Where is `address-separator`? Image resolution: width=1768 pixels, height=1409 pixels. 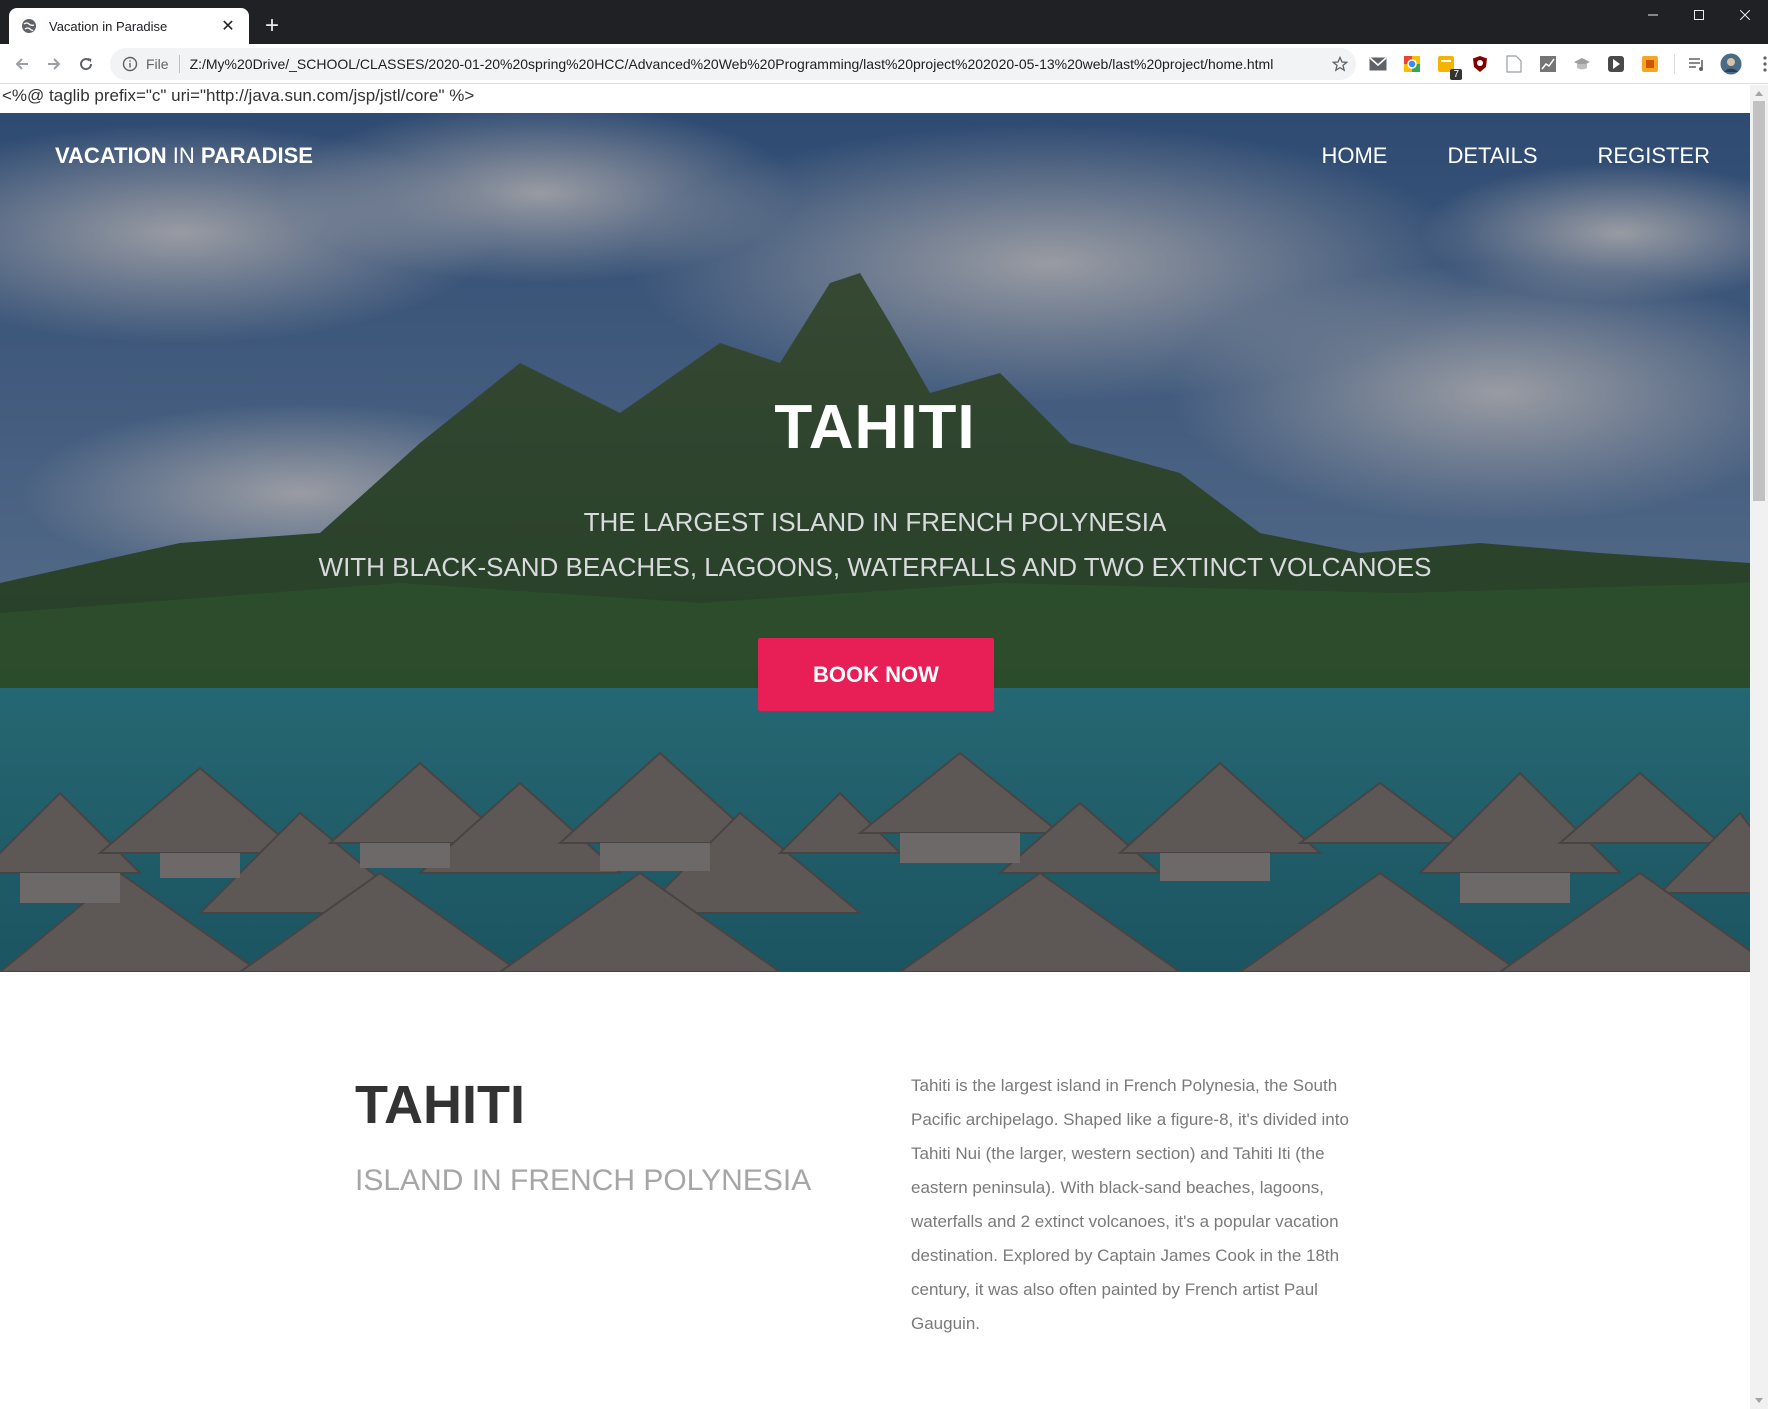
address-separator is located at coordinates (179, 64).